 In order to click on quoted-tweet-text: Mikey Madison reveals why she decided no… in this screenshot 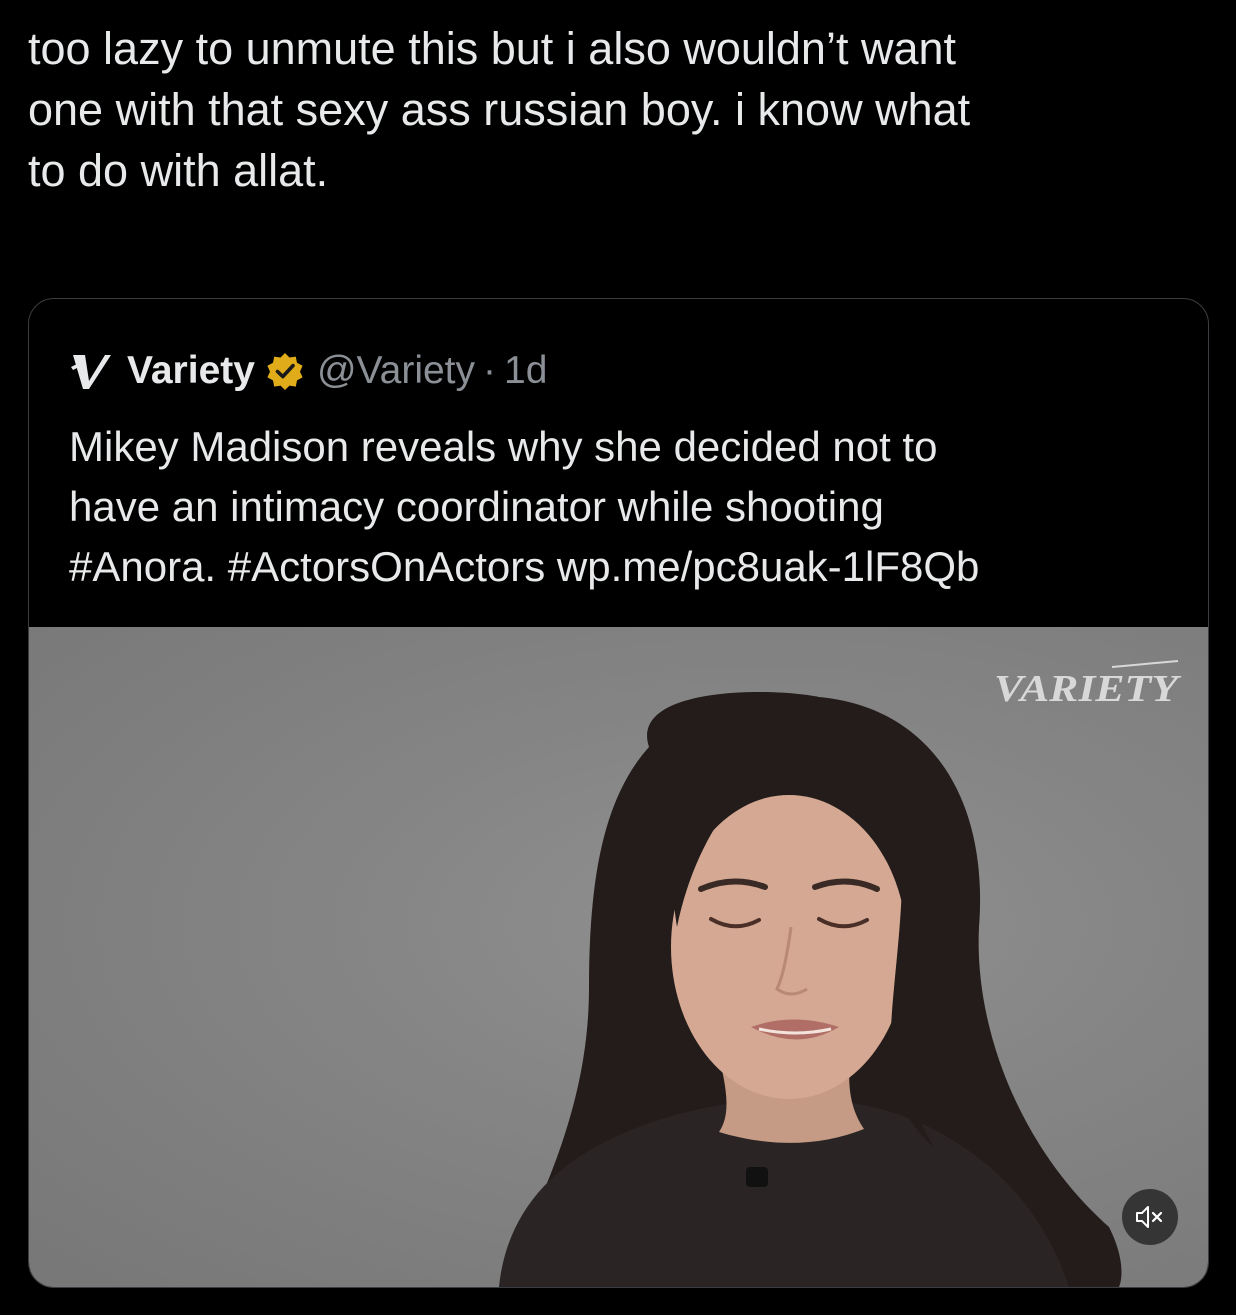, I will do `click(524, 506)`.